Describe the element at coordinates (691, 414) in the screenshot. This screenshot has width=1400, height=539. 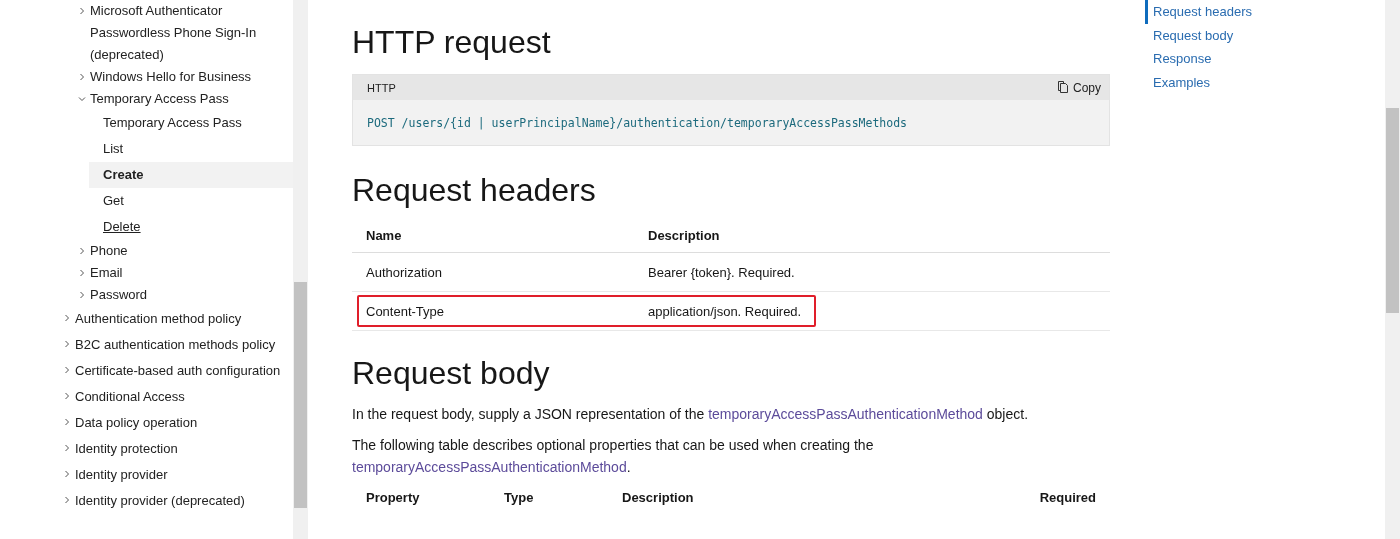
I see `paragraph: In the request body, supply a JSON representation of the temporaryAccessPassAuthenticationMethod object.` at that location.